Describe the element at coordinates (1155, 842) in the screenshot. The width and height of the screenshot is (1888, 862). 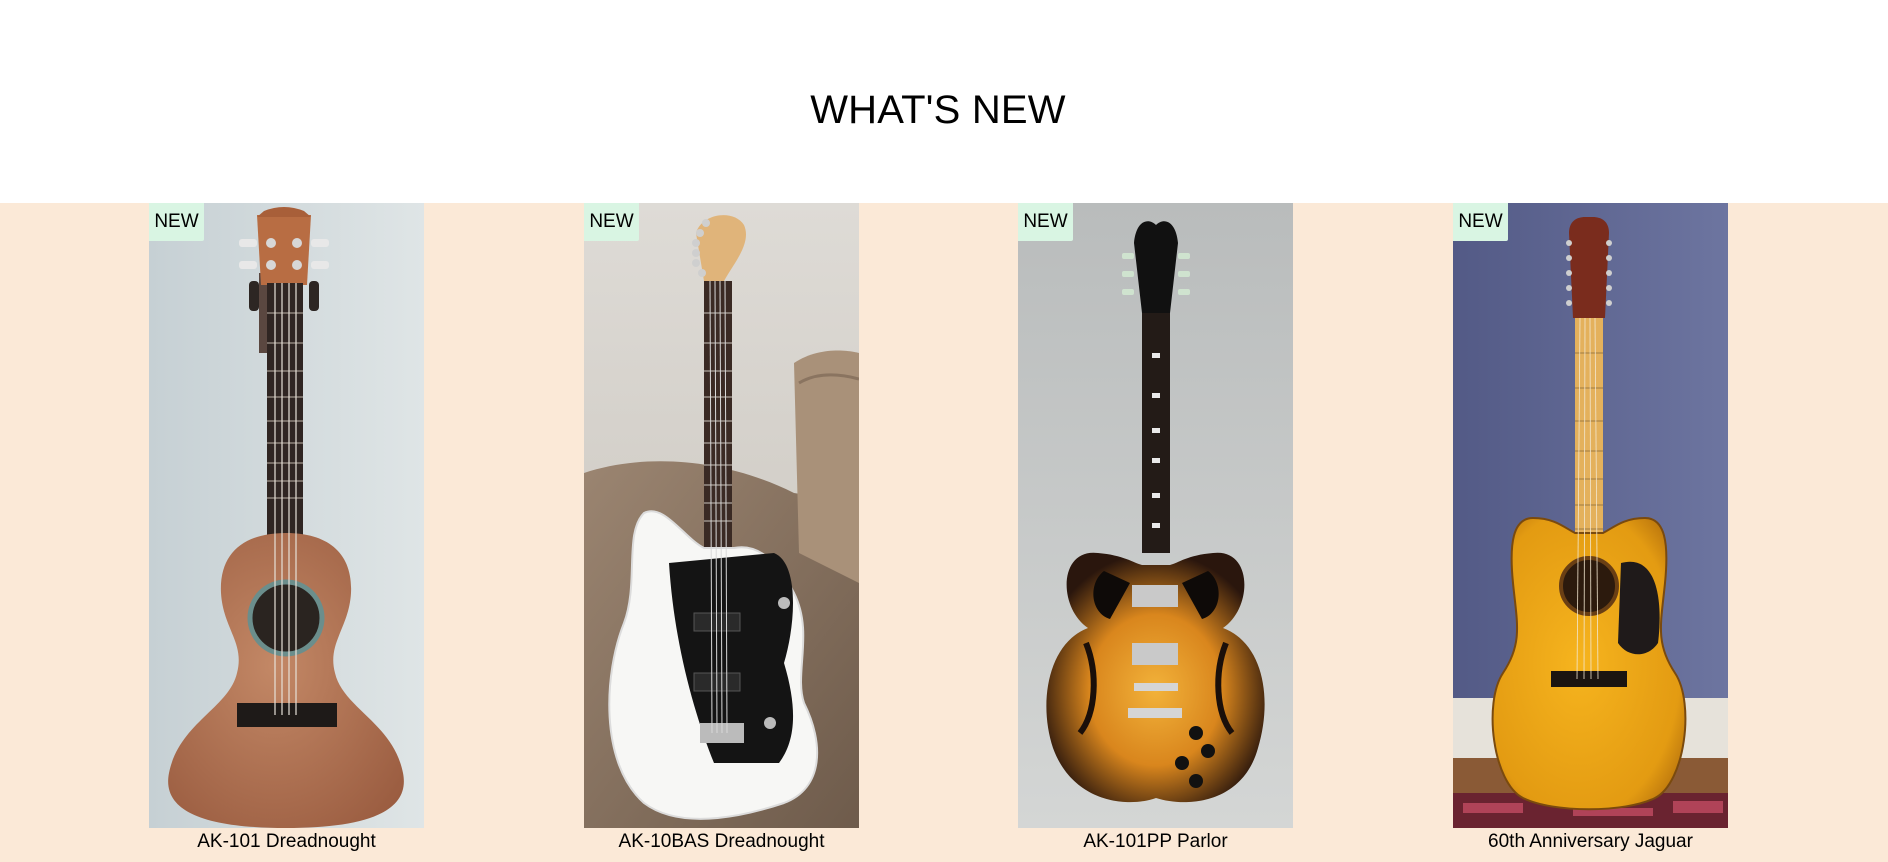
I see `product-name: AK-101PP Parlor` at that location.